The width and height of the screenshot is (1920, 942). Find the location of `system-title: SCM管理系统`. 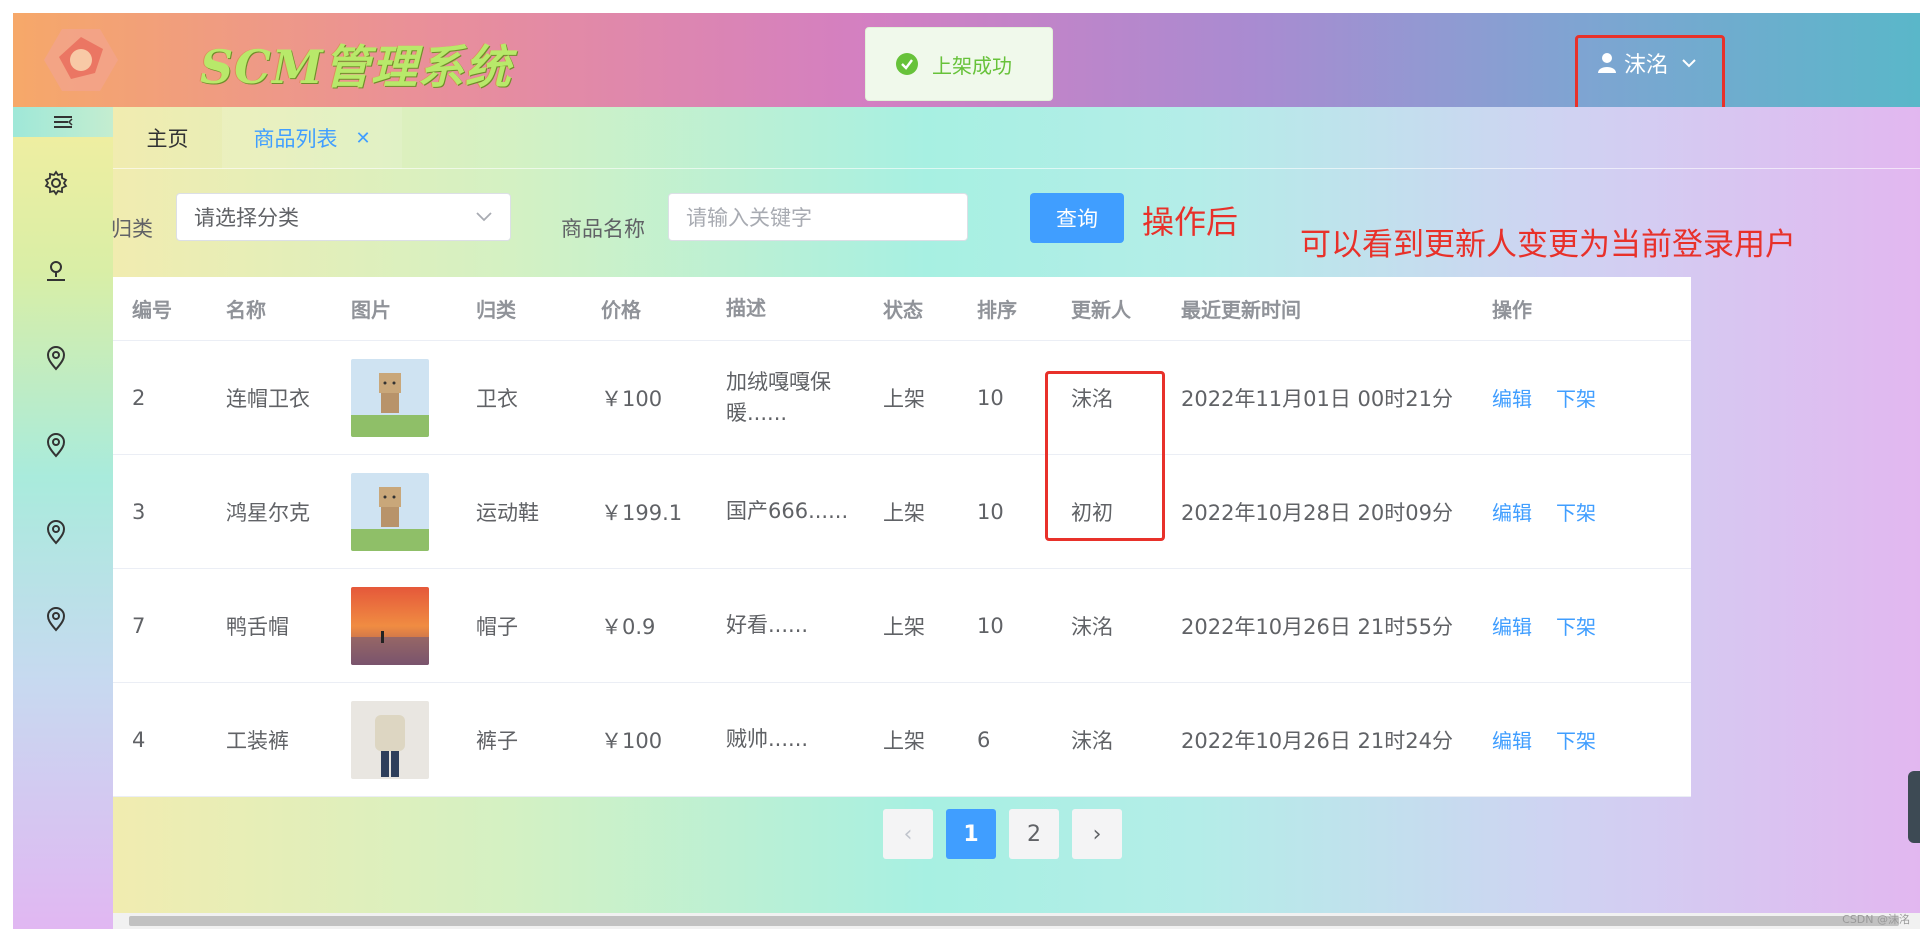

system-title: SCM管理系统 is located at coordinates (356, 67).